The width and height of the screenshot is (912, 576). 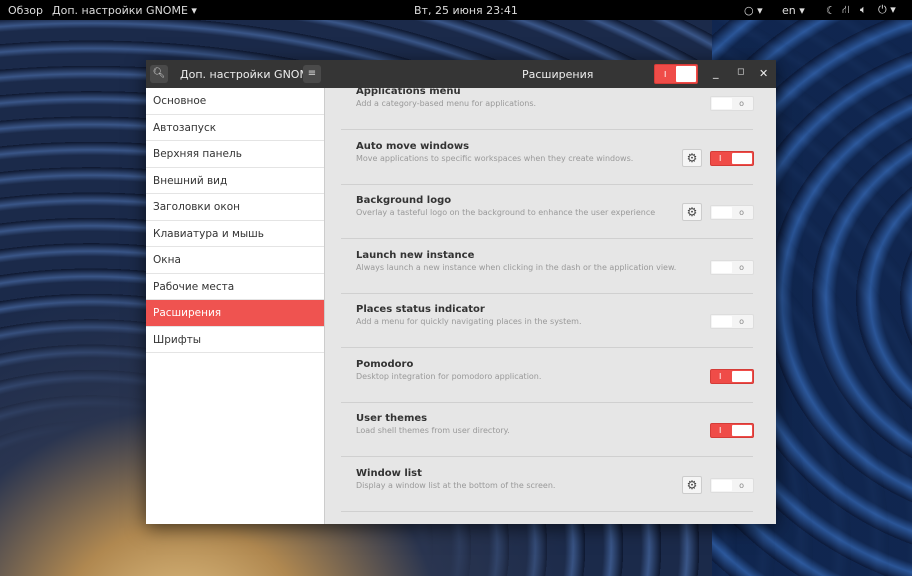 I want to click on sidebar-item: Внешний вид, so click(x=235, y=181).